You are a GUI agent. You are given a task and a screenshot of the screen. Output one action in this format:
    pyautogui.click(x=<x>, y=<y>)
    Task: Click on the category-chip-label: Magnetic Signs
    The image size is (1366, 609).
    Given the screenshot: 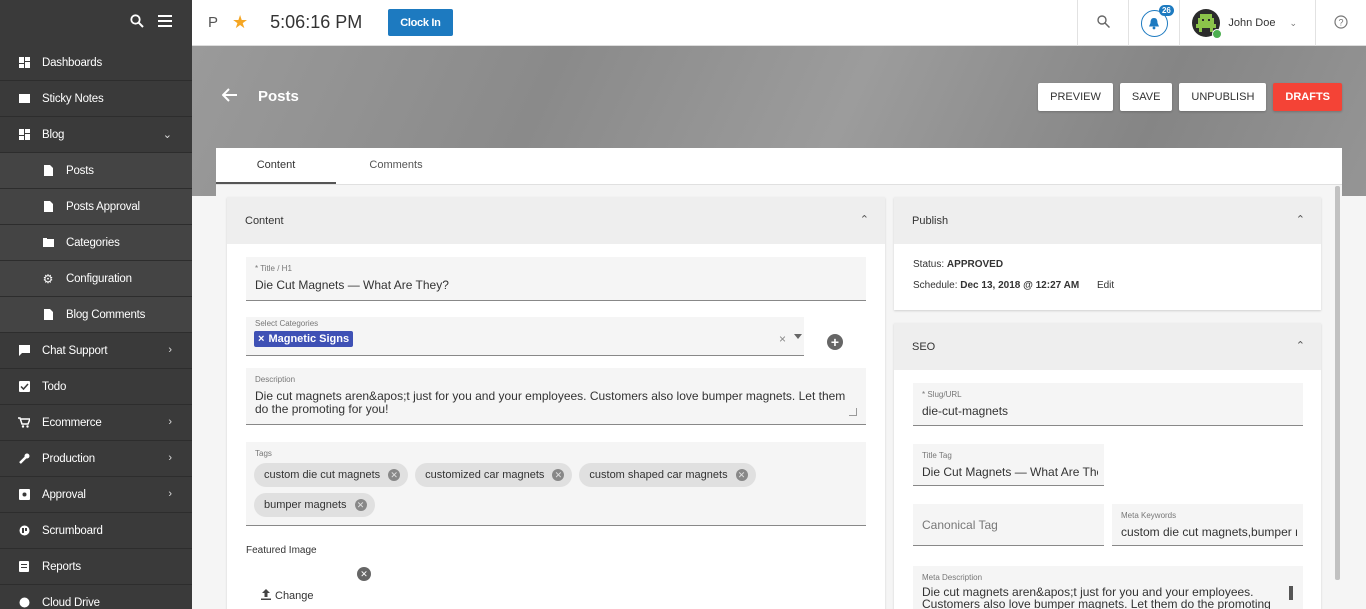 What is the action you would take?
    pyautogui.click(x=309, y=339)
    